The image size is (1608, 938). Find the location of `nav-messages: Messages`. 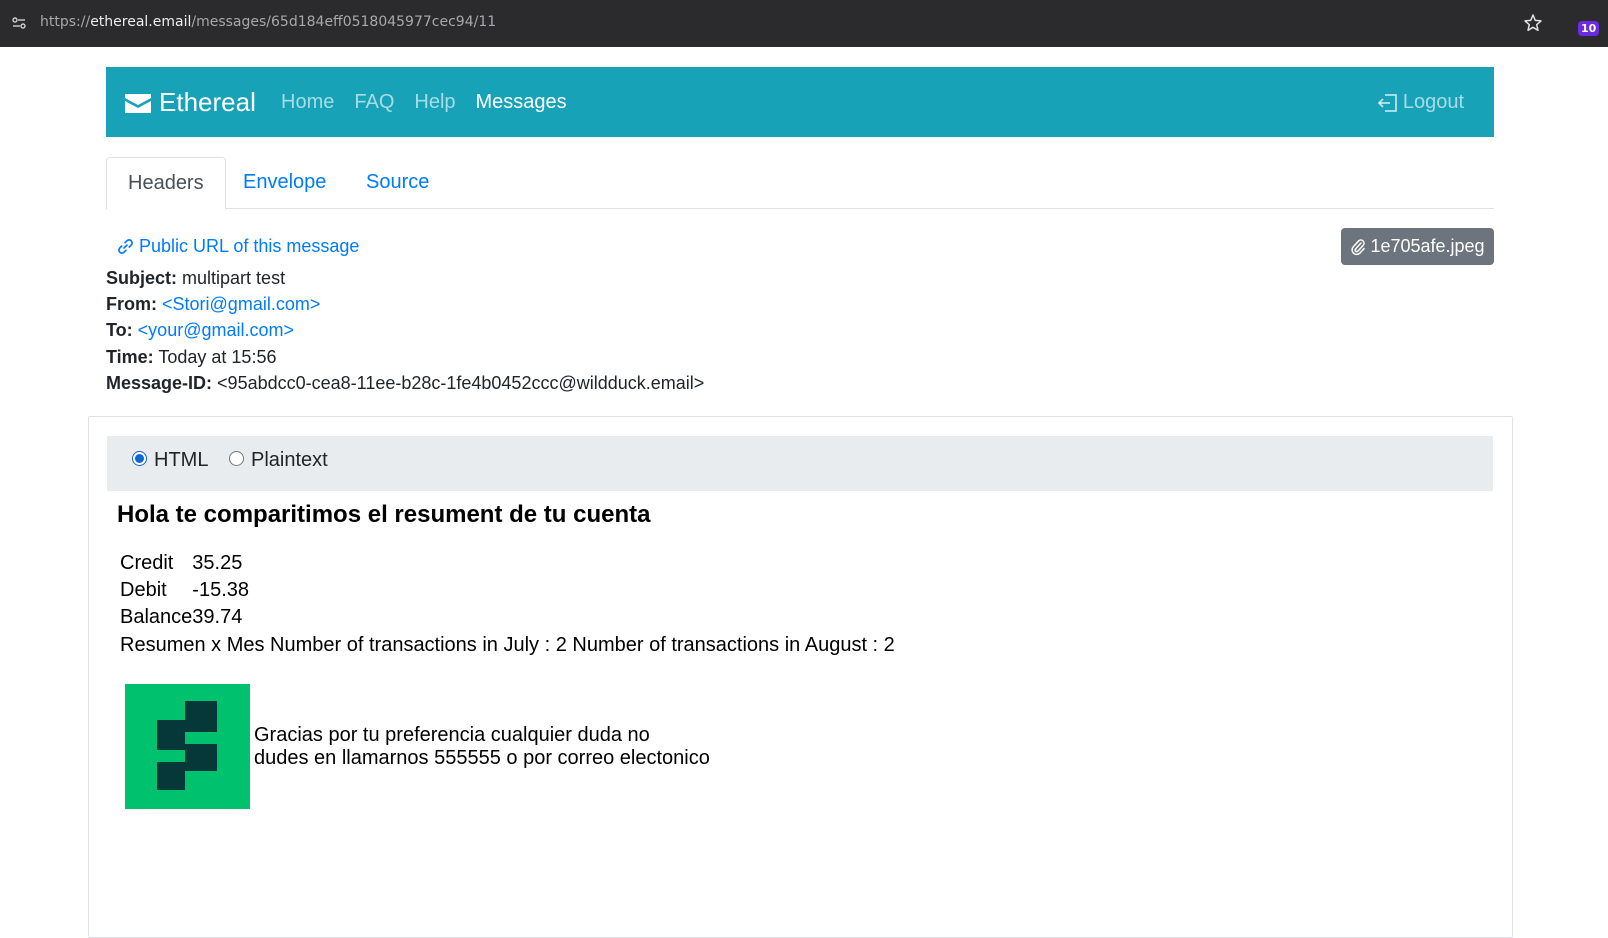

nav-messages: Messages is located at coordinates (521, 102).